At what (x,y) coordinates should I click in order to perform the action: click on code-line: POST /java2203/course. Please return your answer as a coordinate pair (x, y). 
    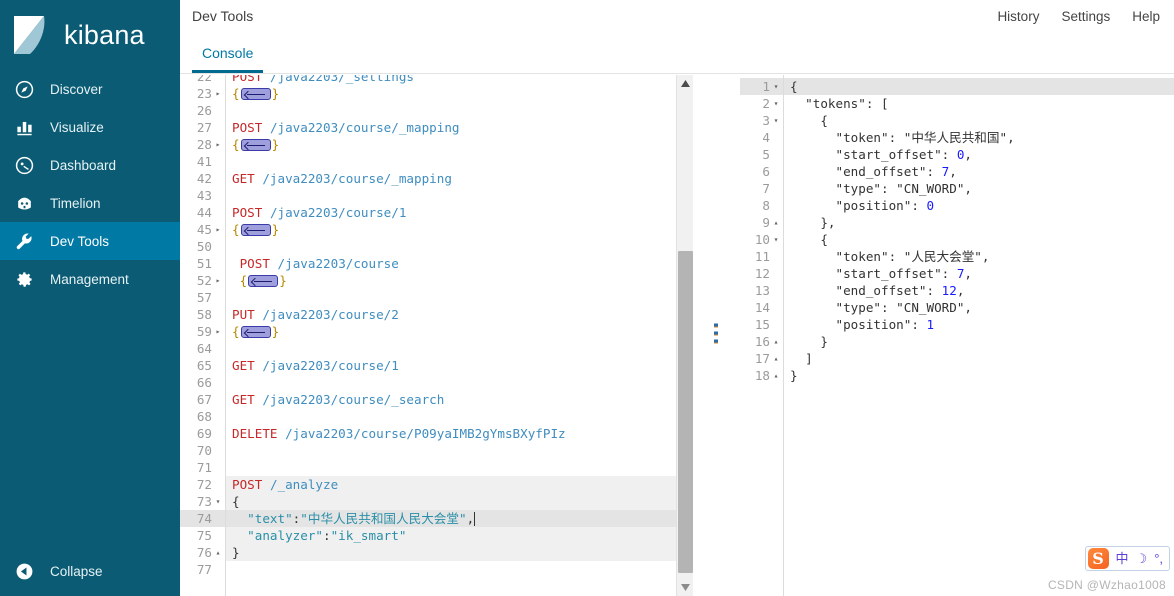
    Looking at the image, I should click on (459, 263).